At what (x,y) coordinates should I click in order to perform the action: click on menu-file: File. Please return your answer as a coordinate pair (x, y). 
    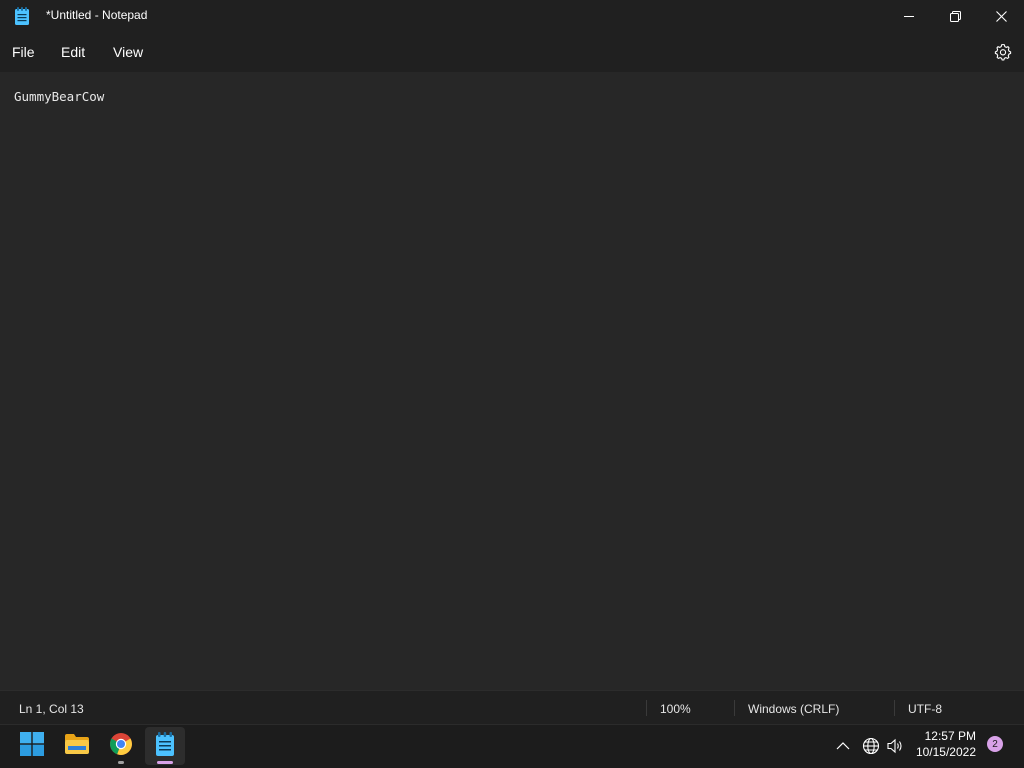
    Looking at the image, I should click on (23, 52).